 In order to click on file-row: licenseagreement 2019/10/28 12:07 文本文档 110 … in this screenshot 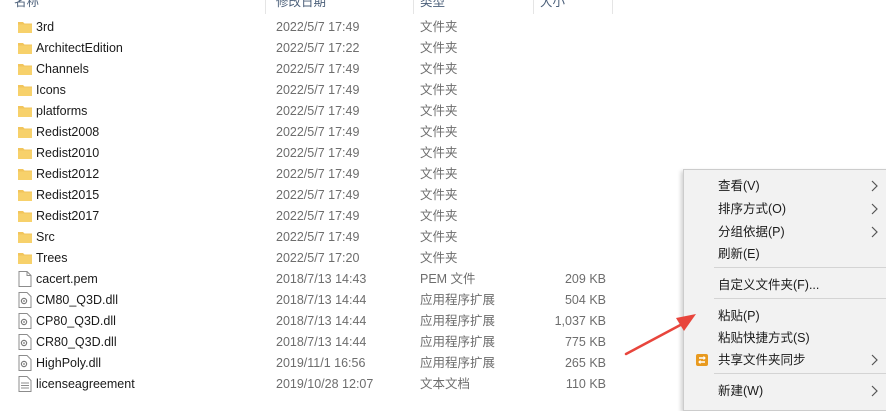, I will do `click(310, 384)`.